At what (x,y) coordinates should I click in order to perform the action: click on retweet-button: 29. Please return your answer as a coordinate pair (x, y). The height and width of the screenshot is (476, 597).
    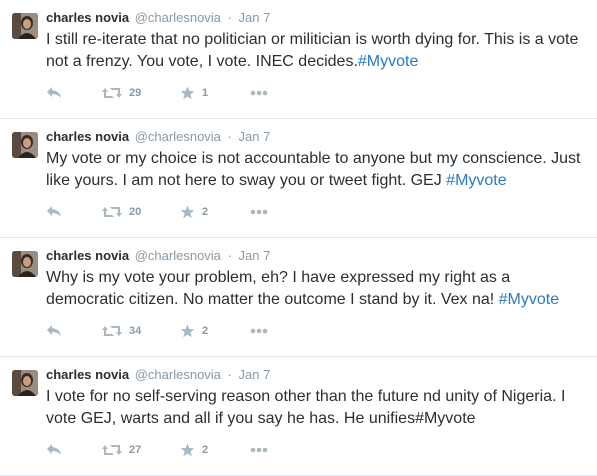
    Looking at the image, I should click on (121, 93).